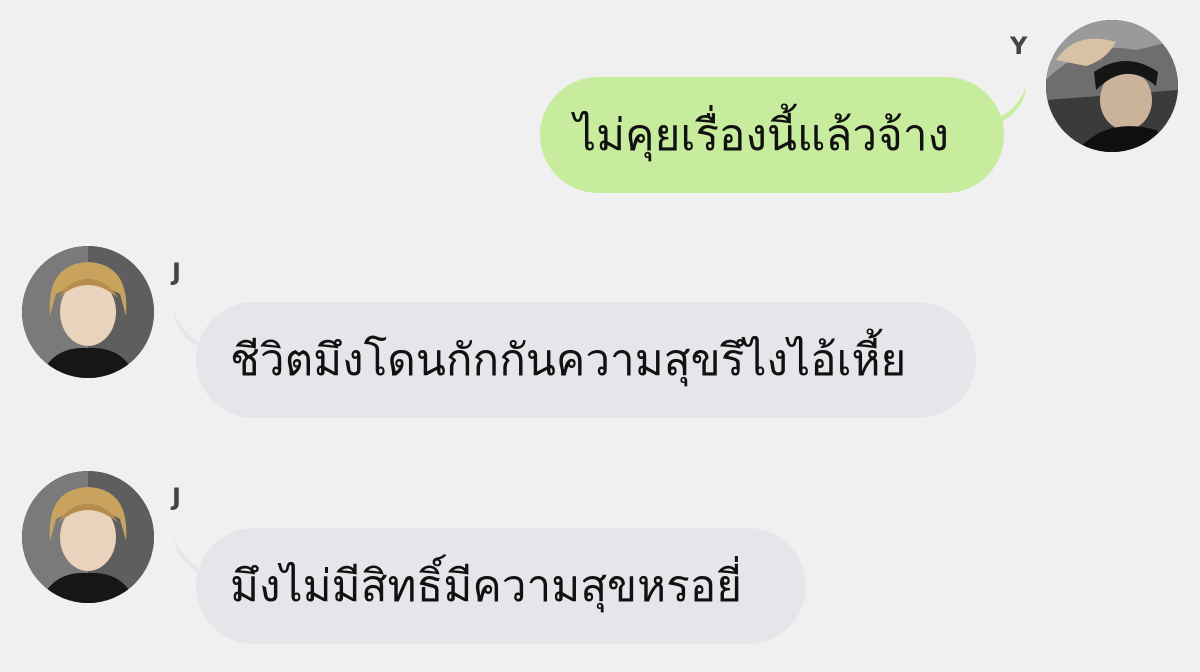 The height and width of the screenshot is (672, 1200). I want to click on message-bubble: ชีวิตมึงโดนกักกันความสุขรึไงไอ้เหี้ย, so click(575, 360).